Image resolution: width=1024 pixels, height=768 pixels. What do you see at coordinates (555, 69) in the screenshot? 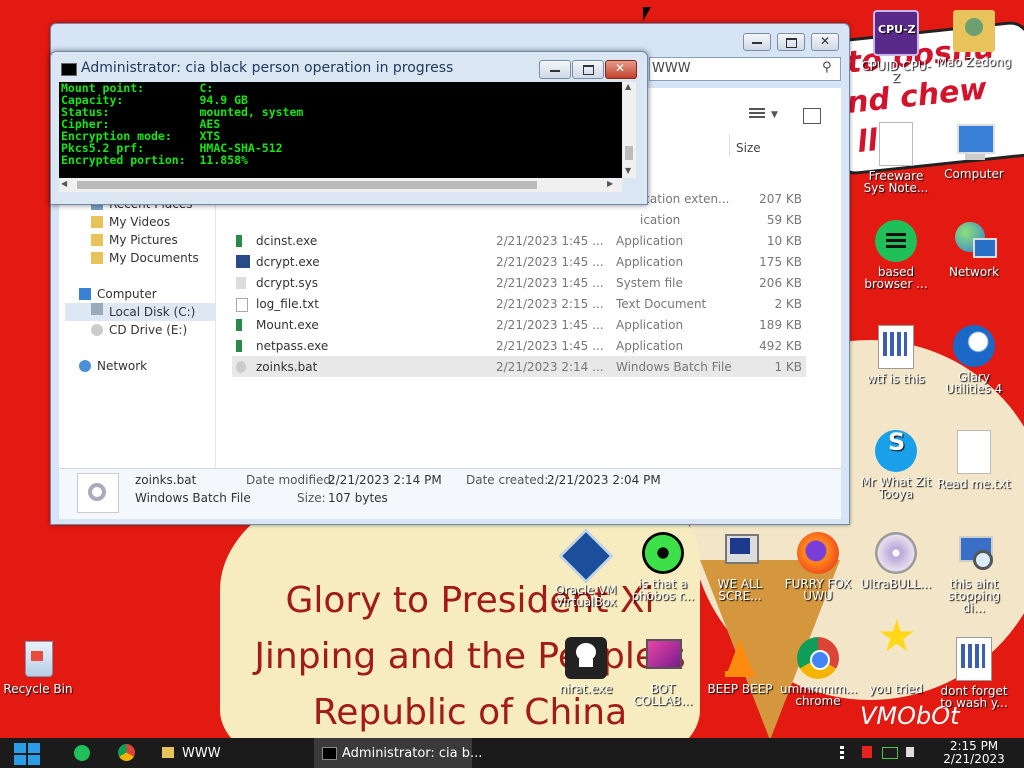
I see `console-minimize-button` at bounding box center [555, 69].